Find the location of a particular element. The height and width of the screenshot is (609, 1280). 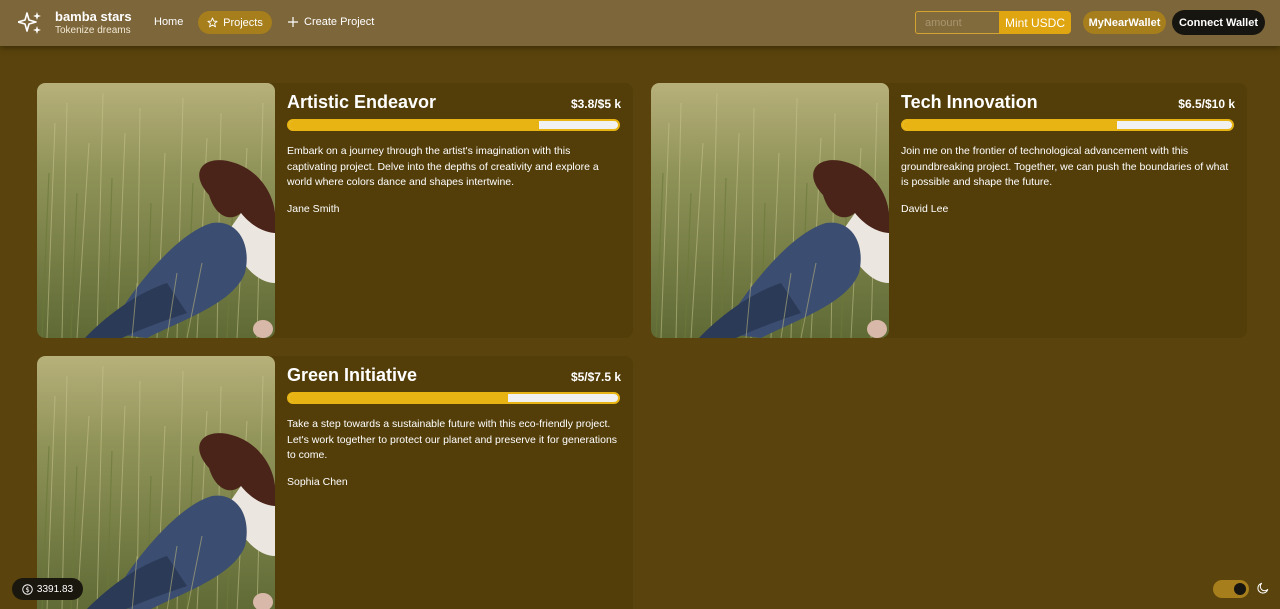

project-title: Tech Innovation is located at coordinates (969, 102).